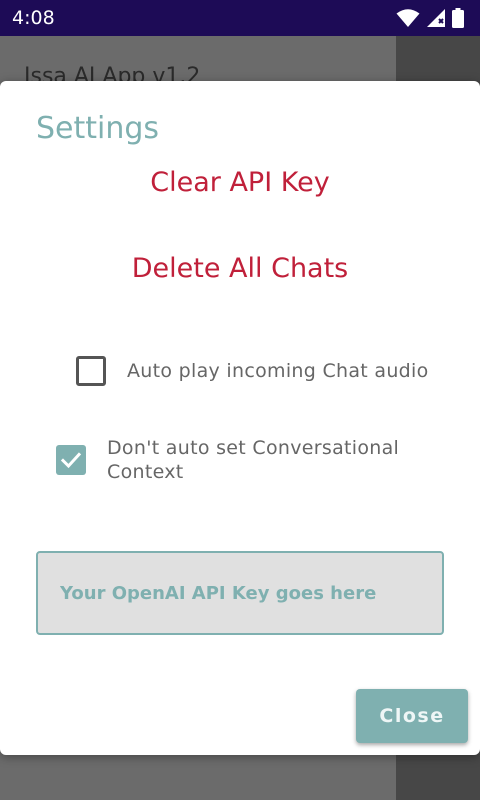 The width and height of the screenshot is (480, 800). Describe the element at coordinates (240, 18) in the screenshot. I see `status-bar: 4:08` at that location.